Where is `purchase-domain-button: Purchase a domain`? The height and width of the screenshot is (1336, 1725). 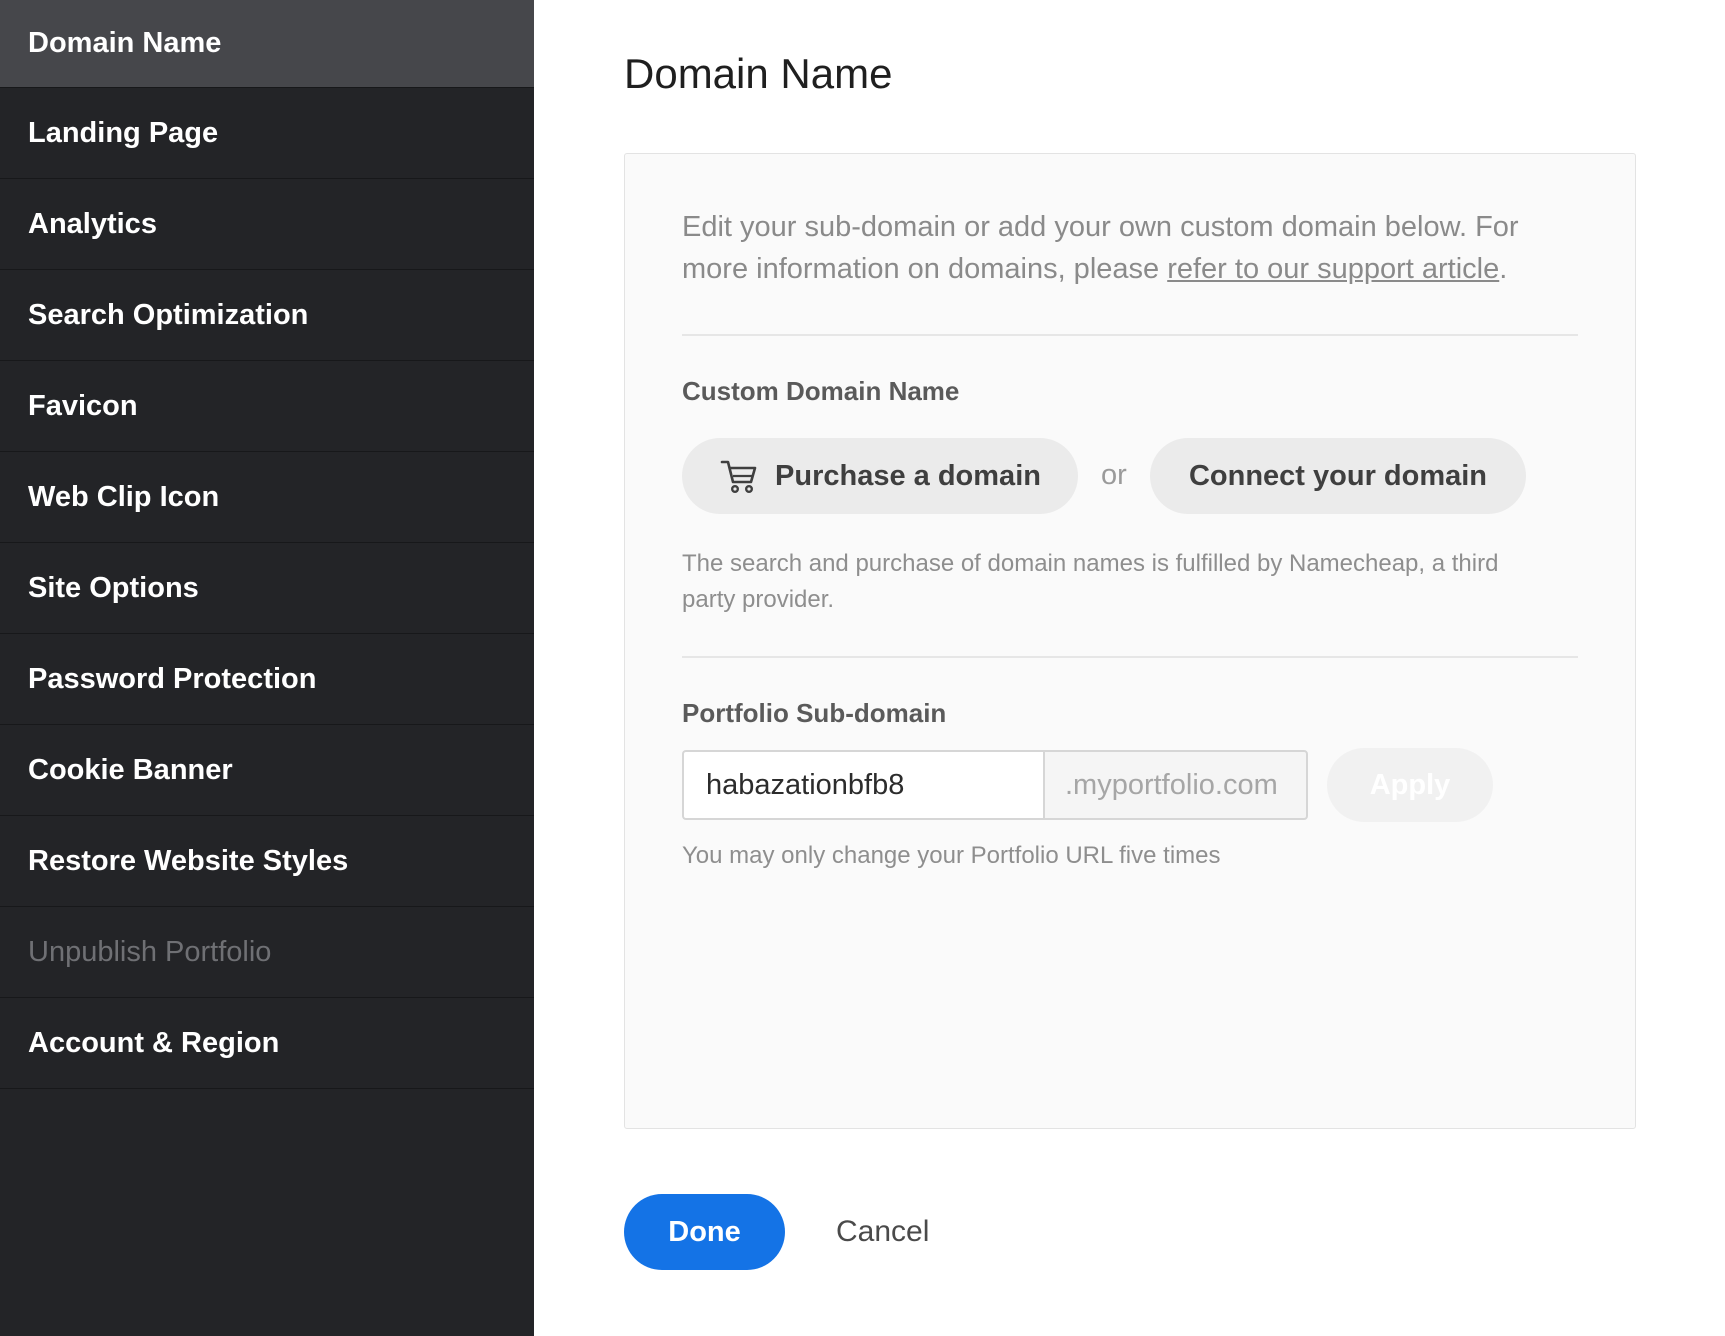
purchase-domain-button: Purchase a domain is located at coordinates (880, 476).